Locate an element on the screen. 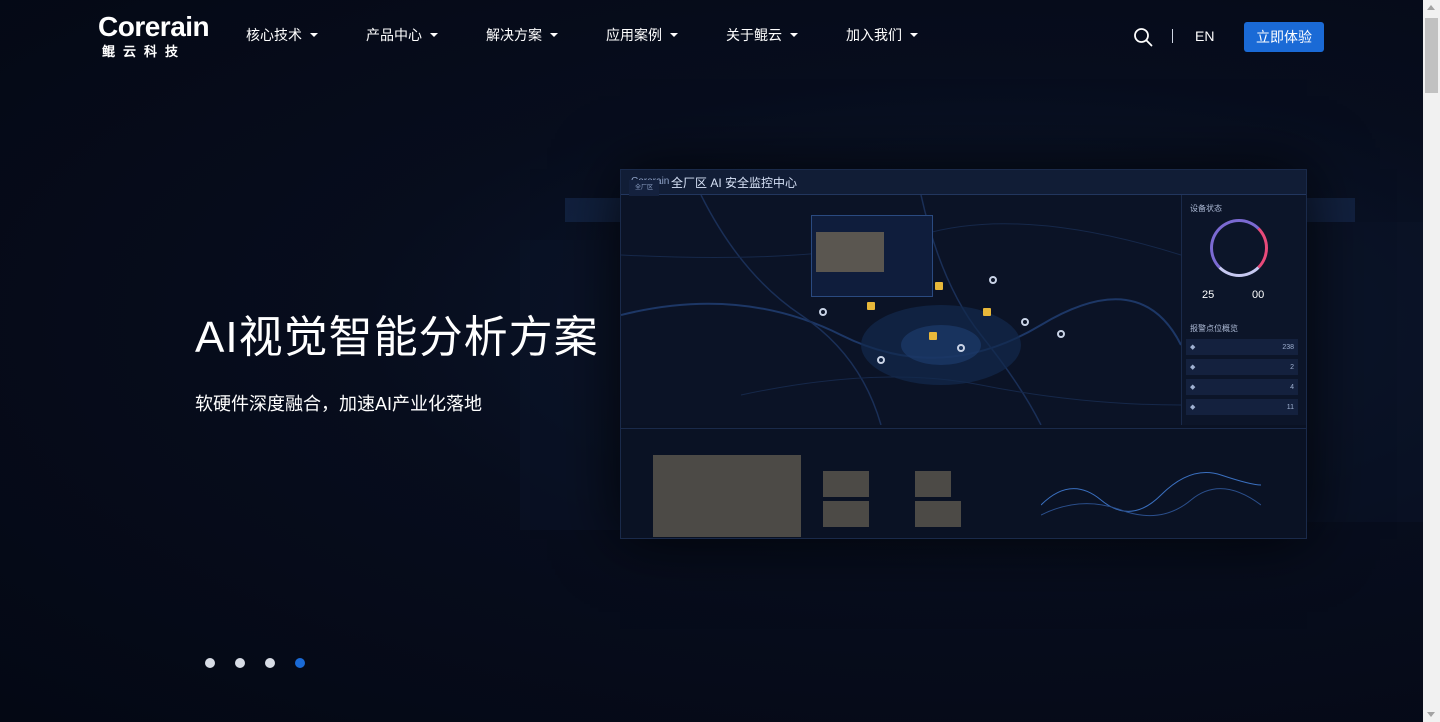  search-icon is located at coordinates (1143, 37).